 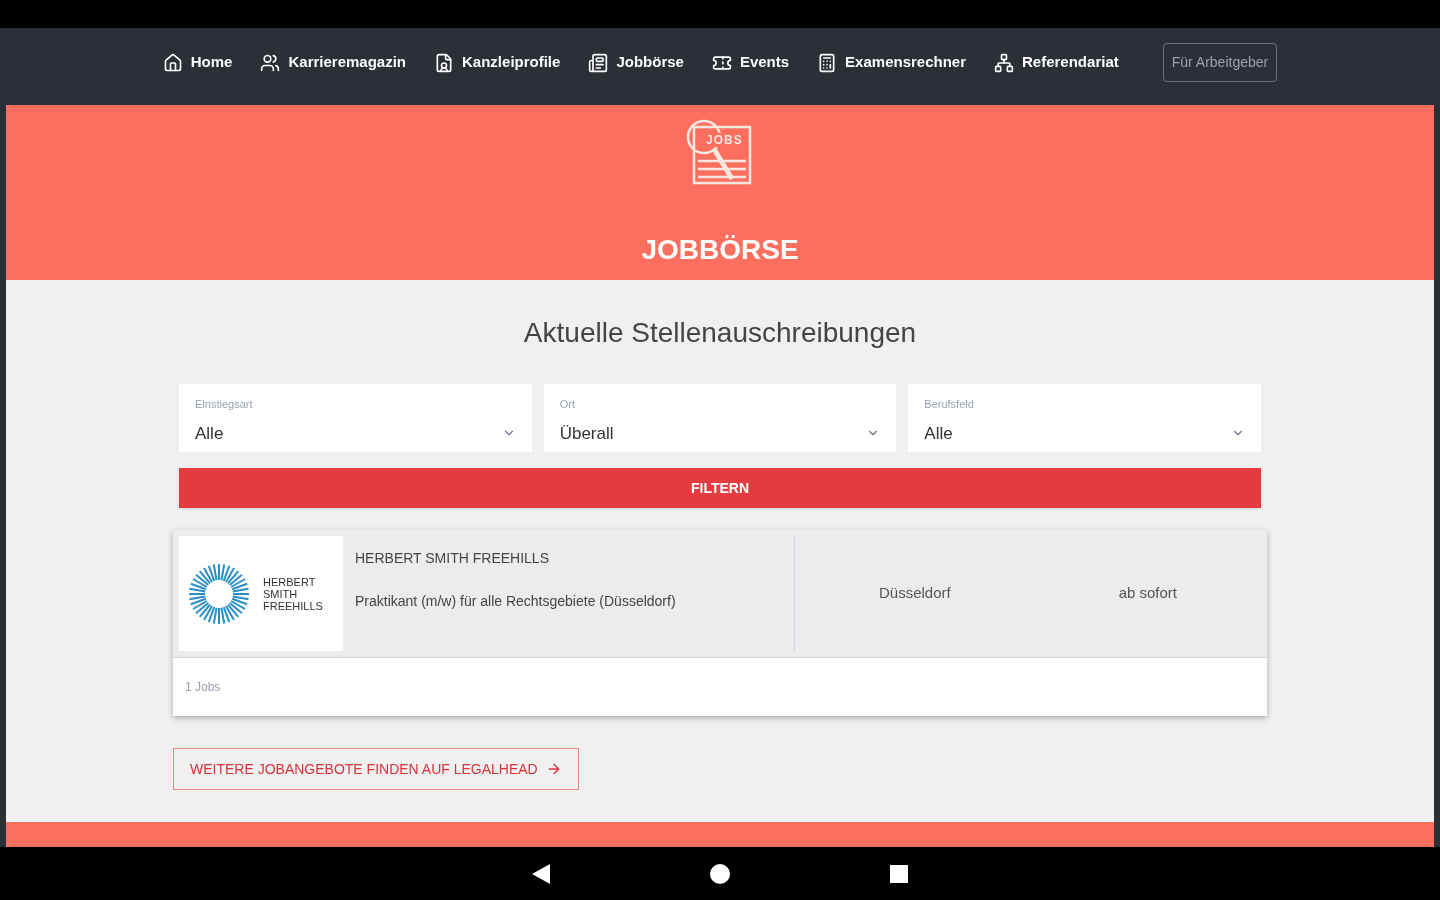 I want to click on dropdown-label: Berufsfeld, so click(x=949, y=404).